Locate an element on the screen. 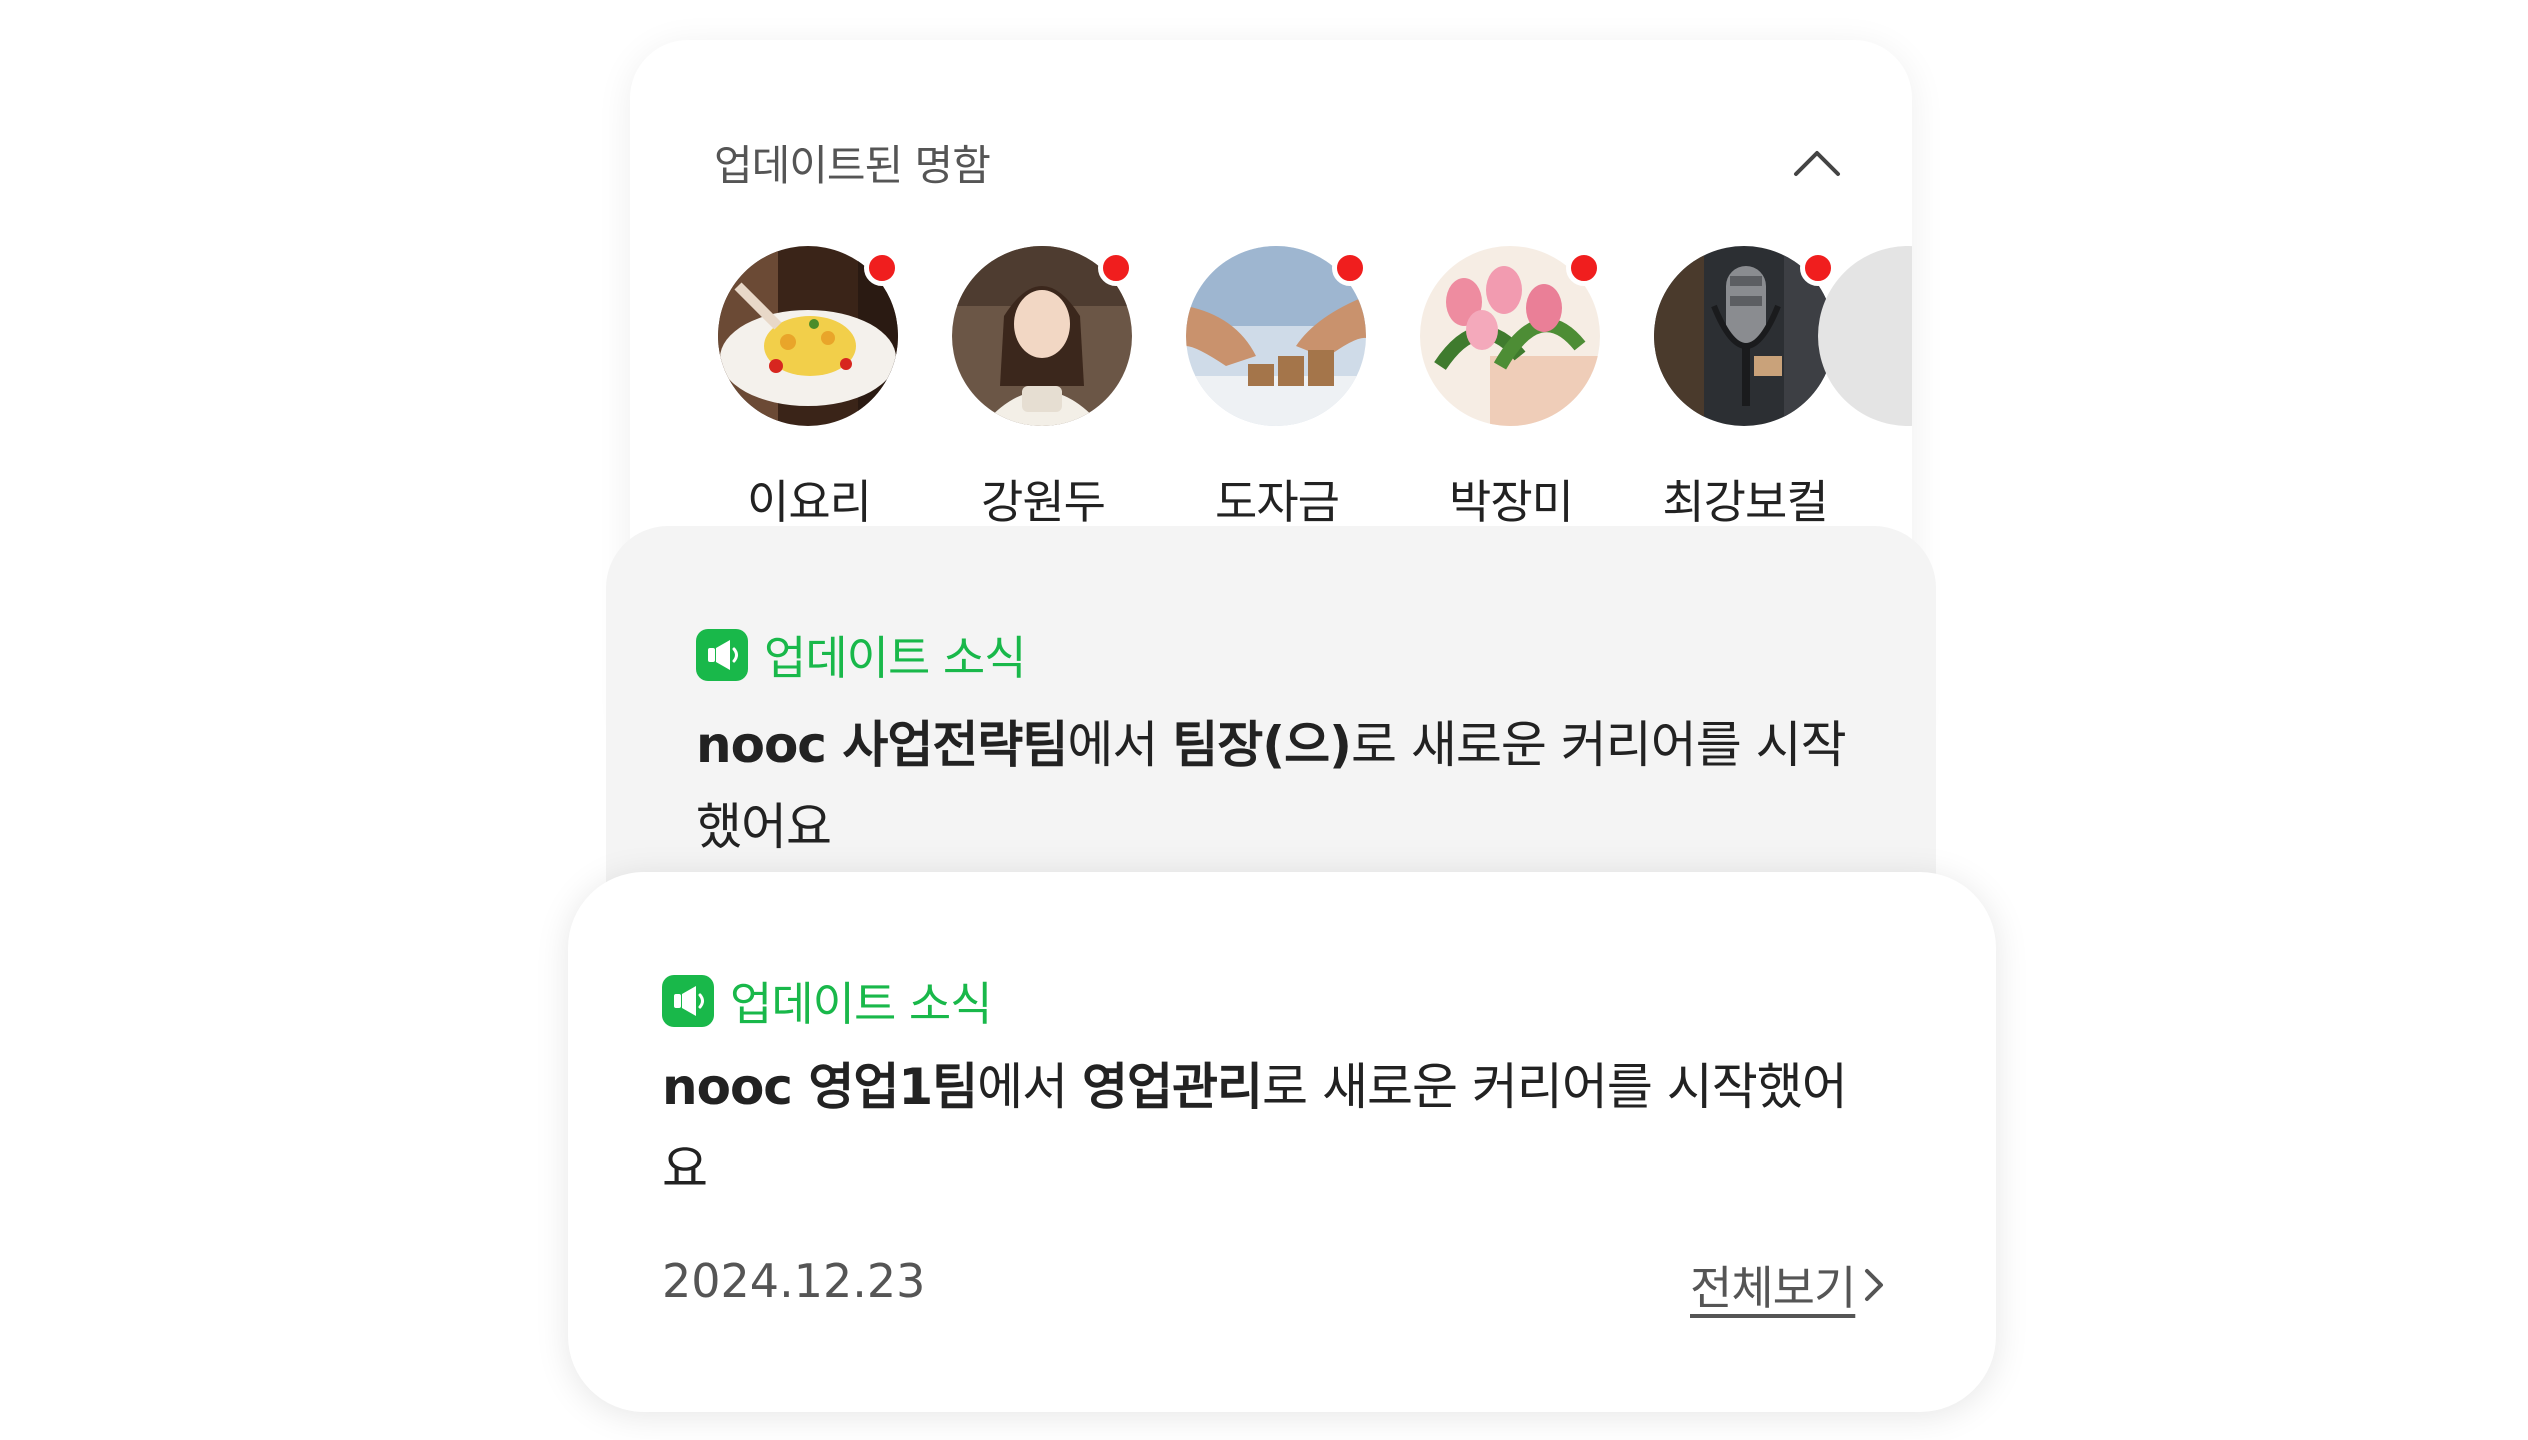  news-text-part: 했어요 is located at coordinates (764, 827).